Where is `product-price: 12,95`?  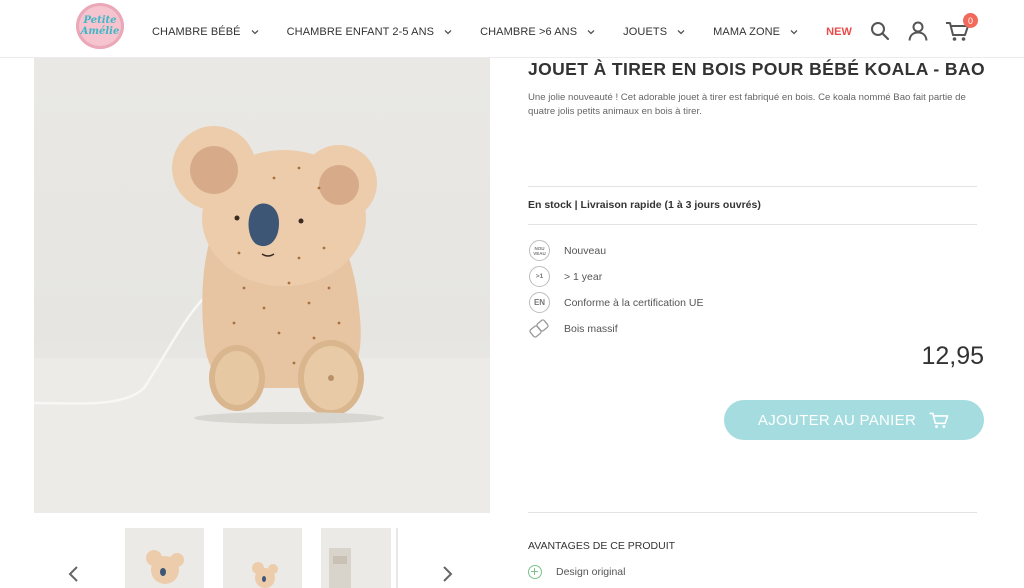 product-price: 12,95 is located at coordinates (952, 356).